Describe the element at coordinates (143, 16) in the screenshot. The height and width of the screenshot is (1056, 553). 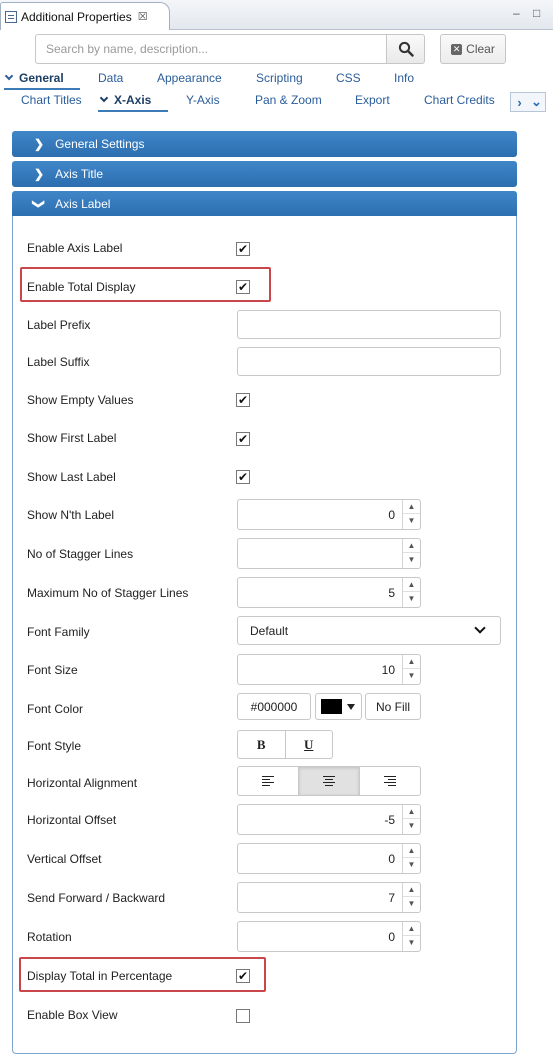
I see `close-icon: ☒` at that location.